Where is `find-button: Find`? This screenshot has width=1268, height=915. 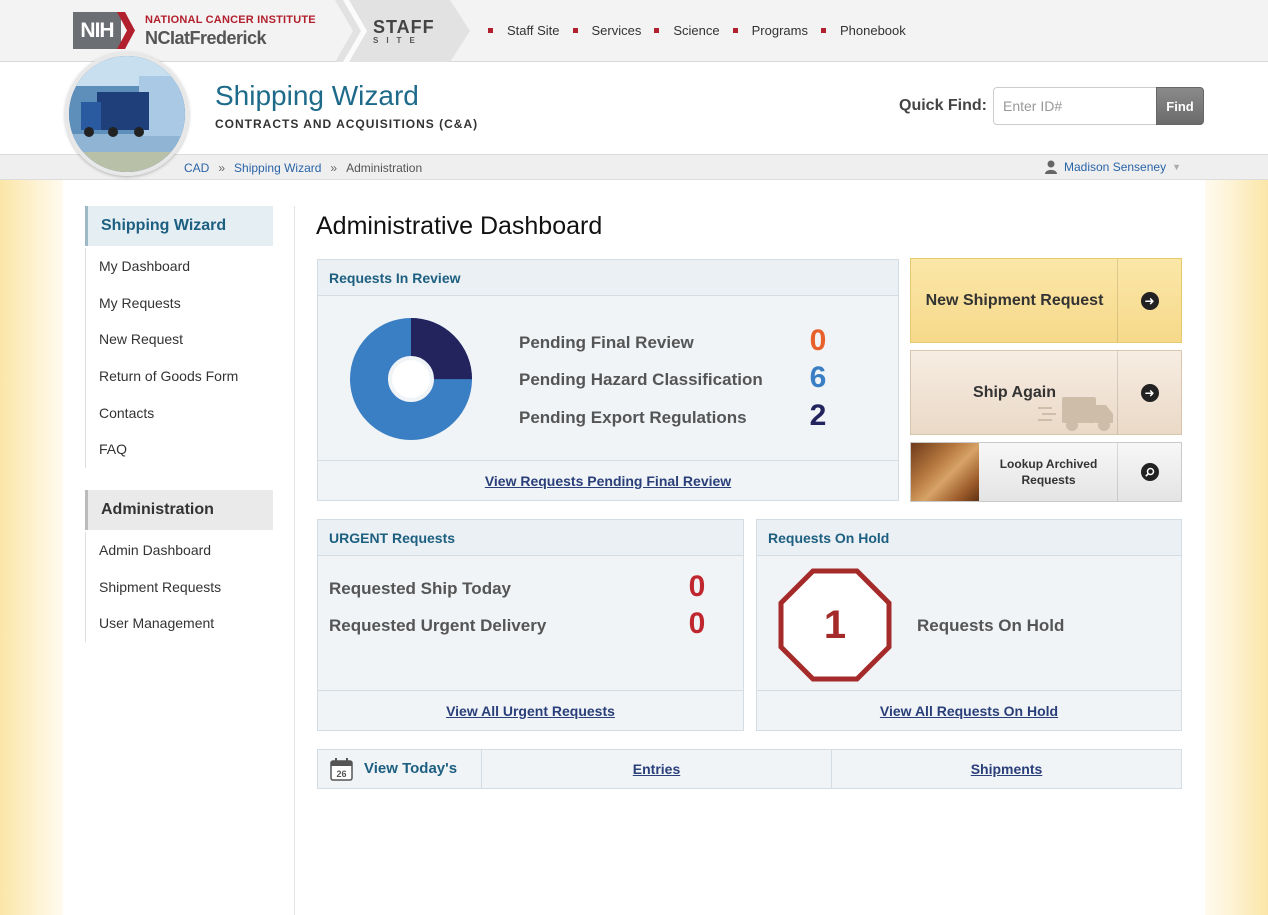 find-button: Find is located at coordinates (1180, 106).